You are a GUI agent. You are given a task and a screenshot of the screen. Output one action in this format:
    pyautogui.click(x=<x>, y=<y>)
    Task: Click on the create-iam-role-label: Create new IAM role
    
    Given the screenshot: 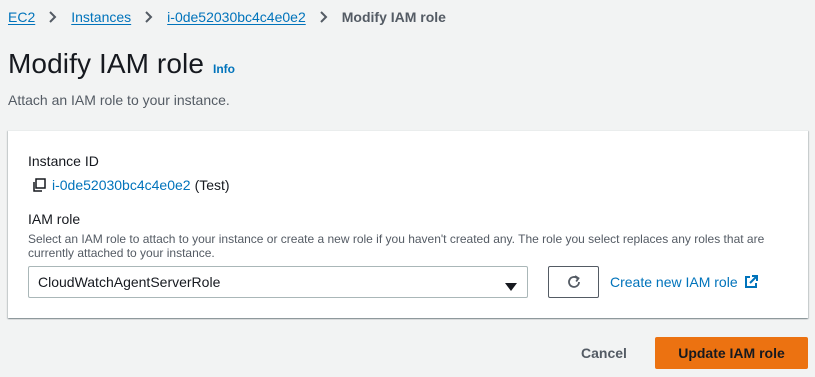 What is the action you would take?
    pyautogui.click(x=674, y=282)
    